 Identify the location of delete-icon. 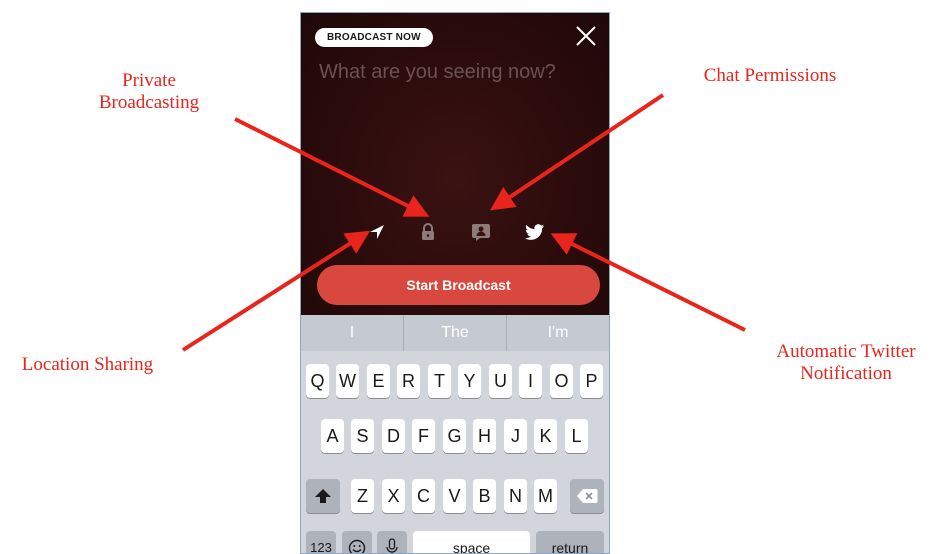
(587, 496).